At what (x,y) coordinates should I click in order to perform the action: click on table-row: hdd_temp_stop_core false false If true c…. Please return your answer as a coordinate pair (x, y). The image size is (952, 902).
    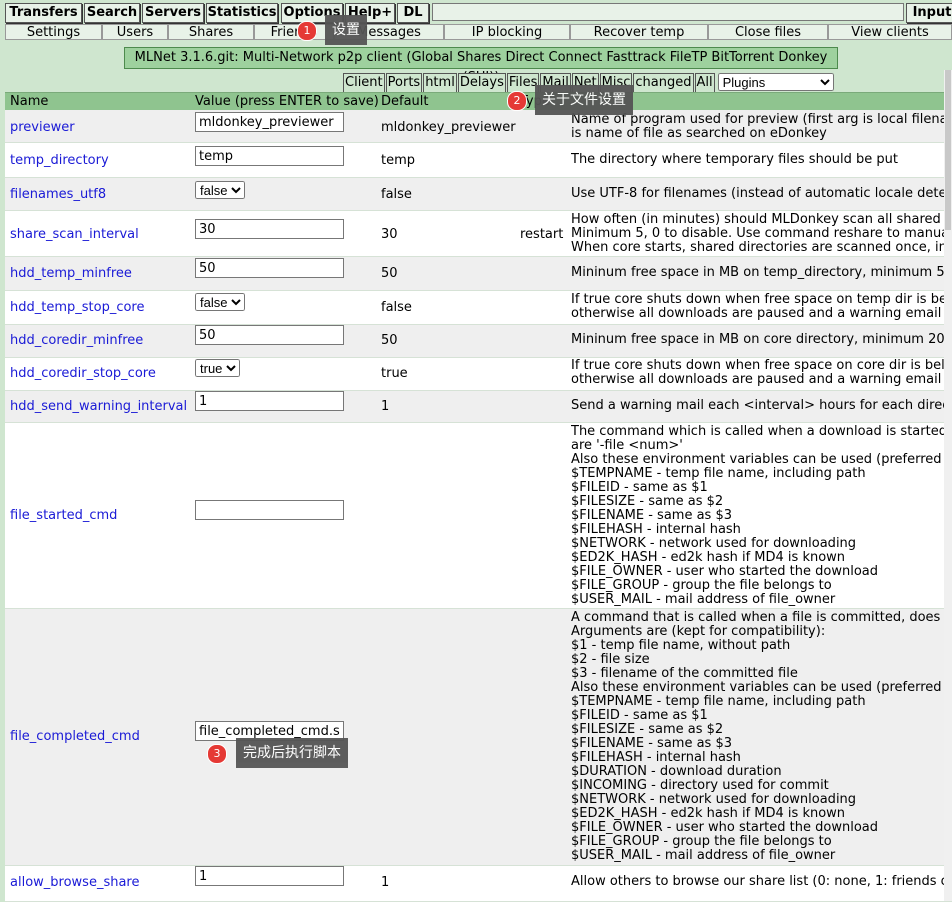
    Looking at the image, I should click on (478, 308).